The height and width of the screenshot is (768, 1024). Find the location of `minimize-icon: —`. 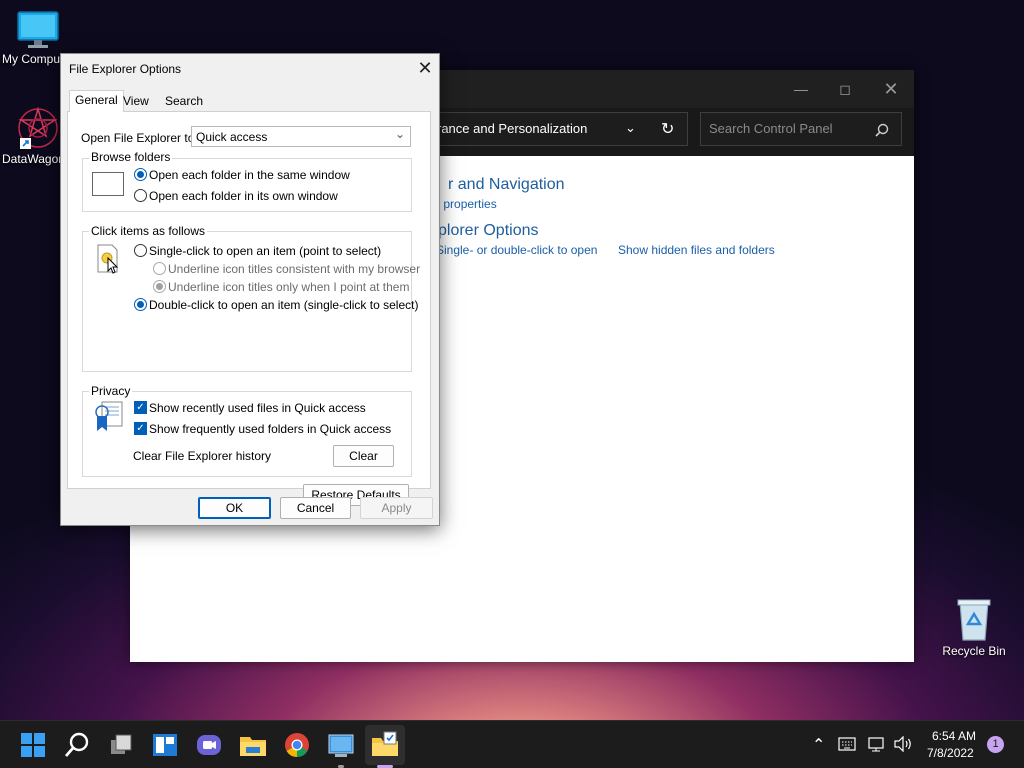

minimize-icon: — is located at coordinates (801, 89).